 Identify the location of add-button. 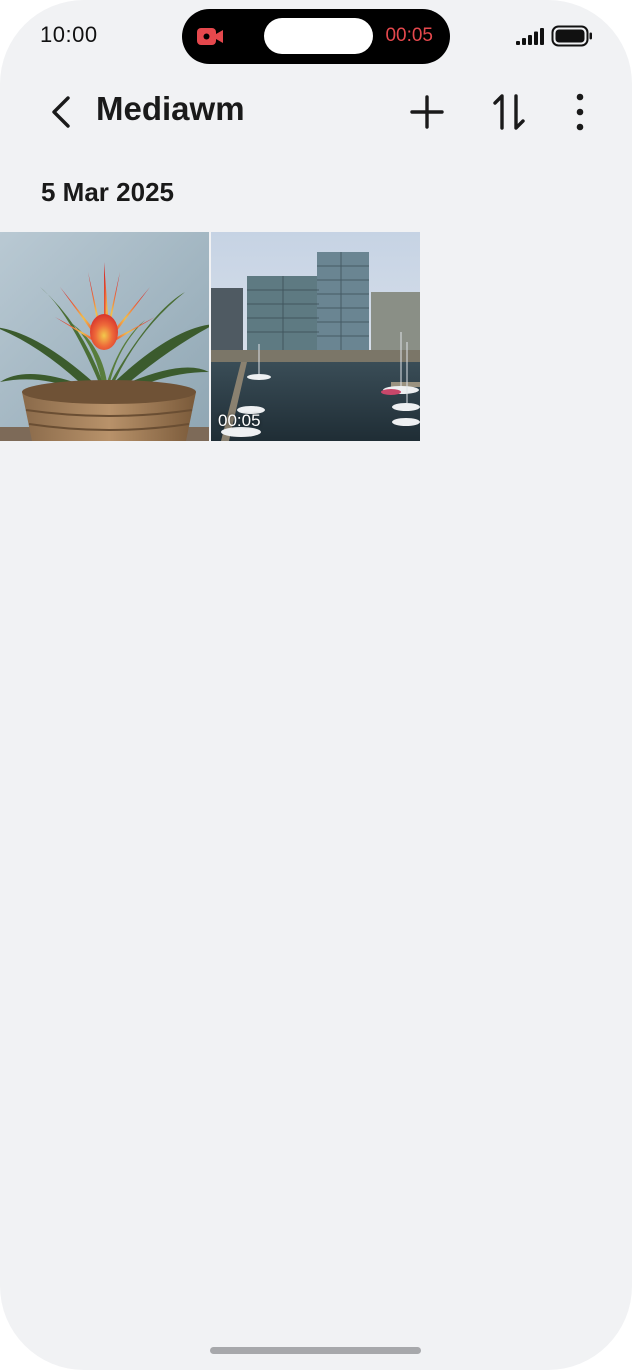
(427, 112).